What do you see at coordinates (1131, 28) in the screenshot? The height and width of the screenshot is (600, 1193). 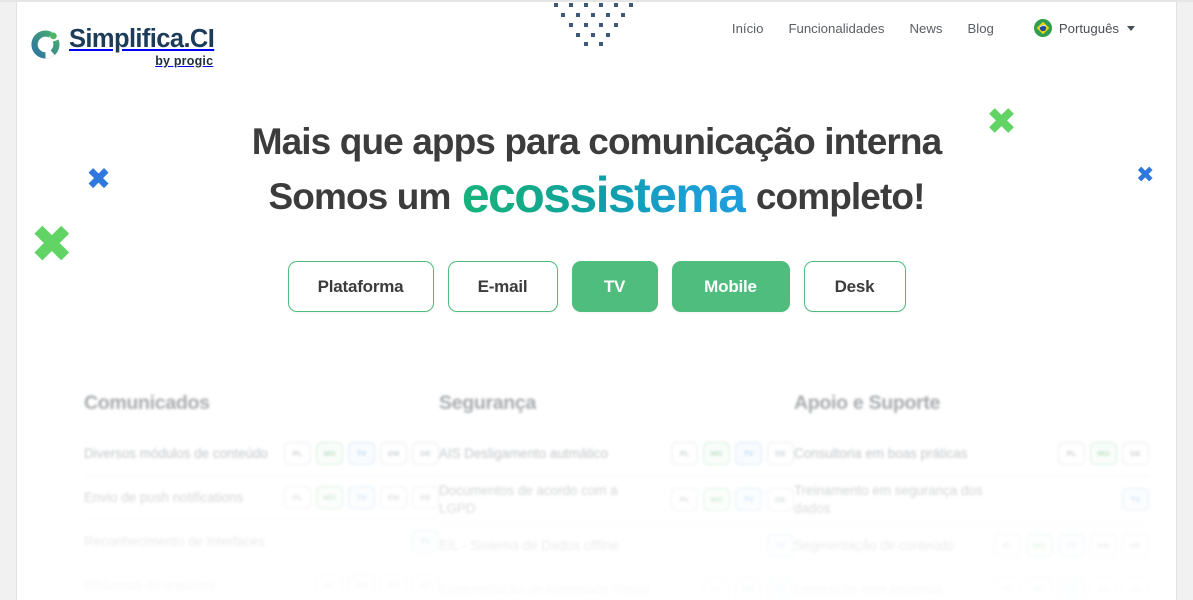 I see `chevron-down-icon` at bounding box center [1131, 28].